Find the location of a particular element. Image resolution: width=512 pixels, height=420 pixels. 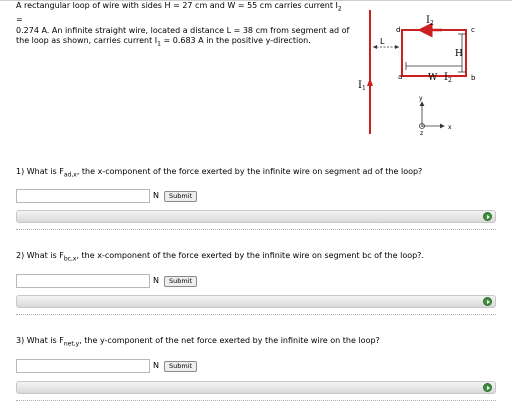

label-y: y is located at coordinates (421, 98).